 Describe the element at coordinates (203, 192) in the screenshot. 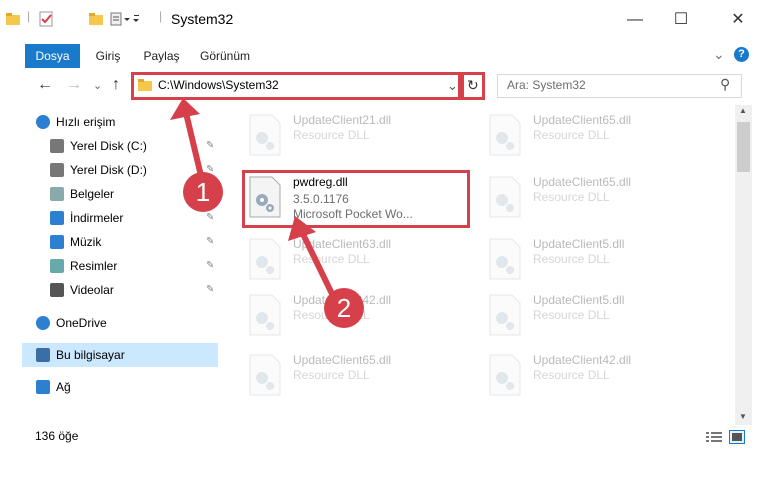

I see `step-1-badge: 1` at that location.